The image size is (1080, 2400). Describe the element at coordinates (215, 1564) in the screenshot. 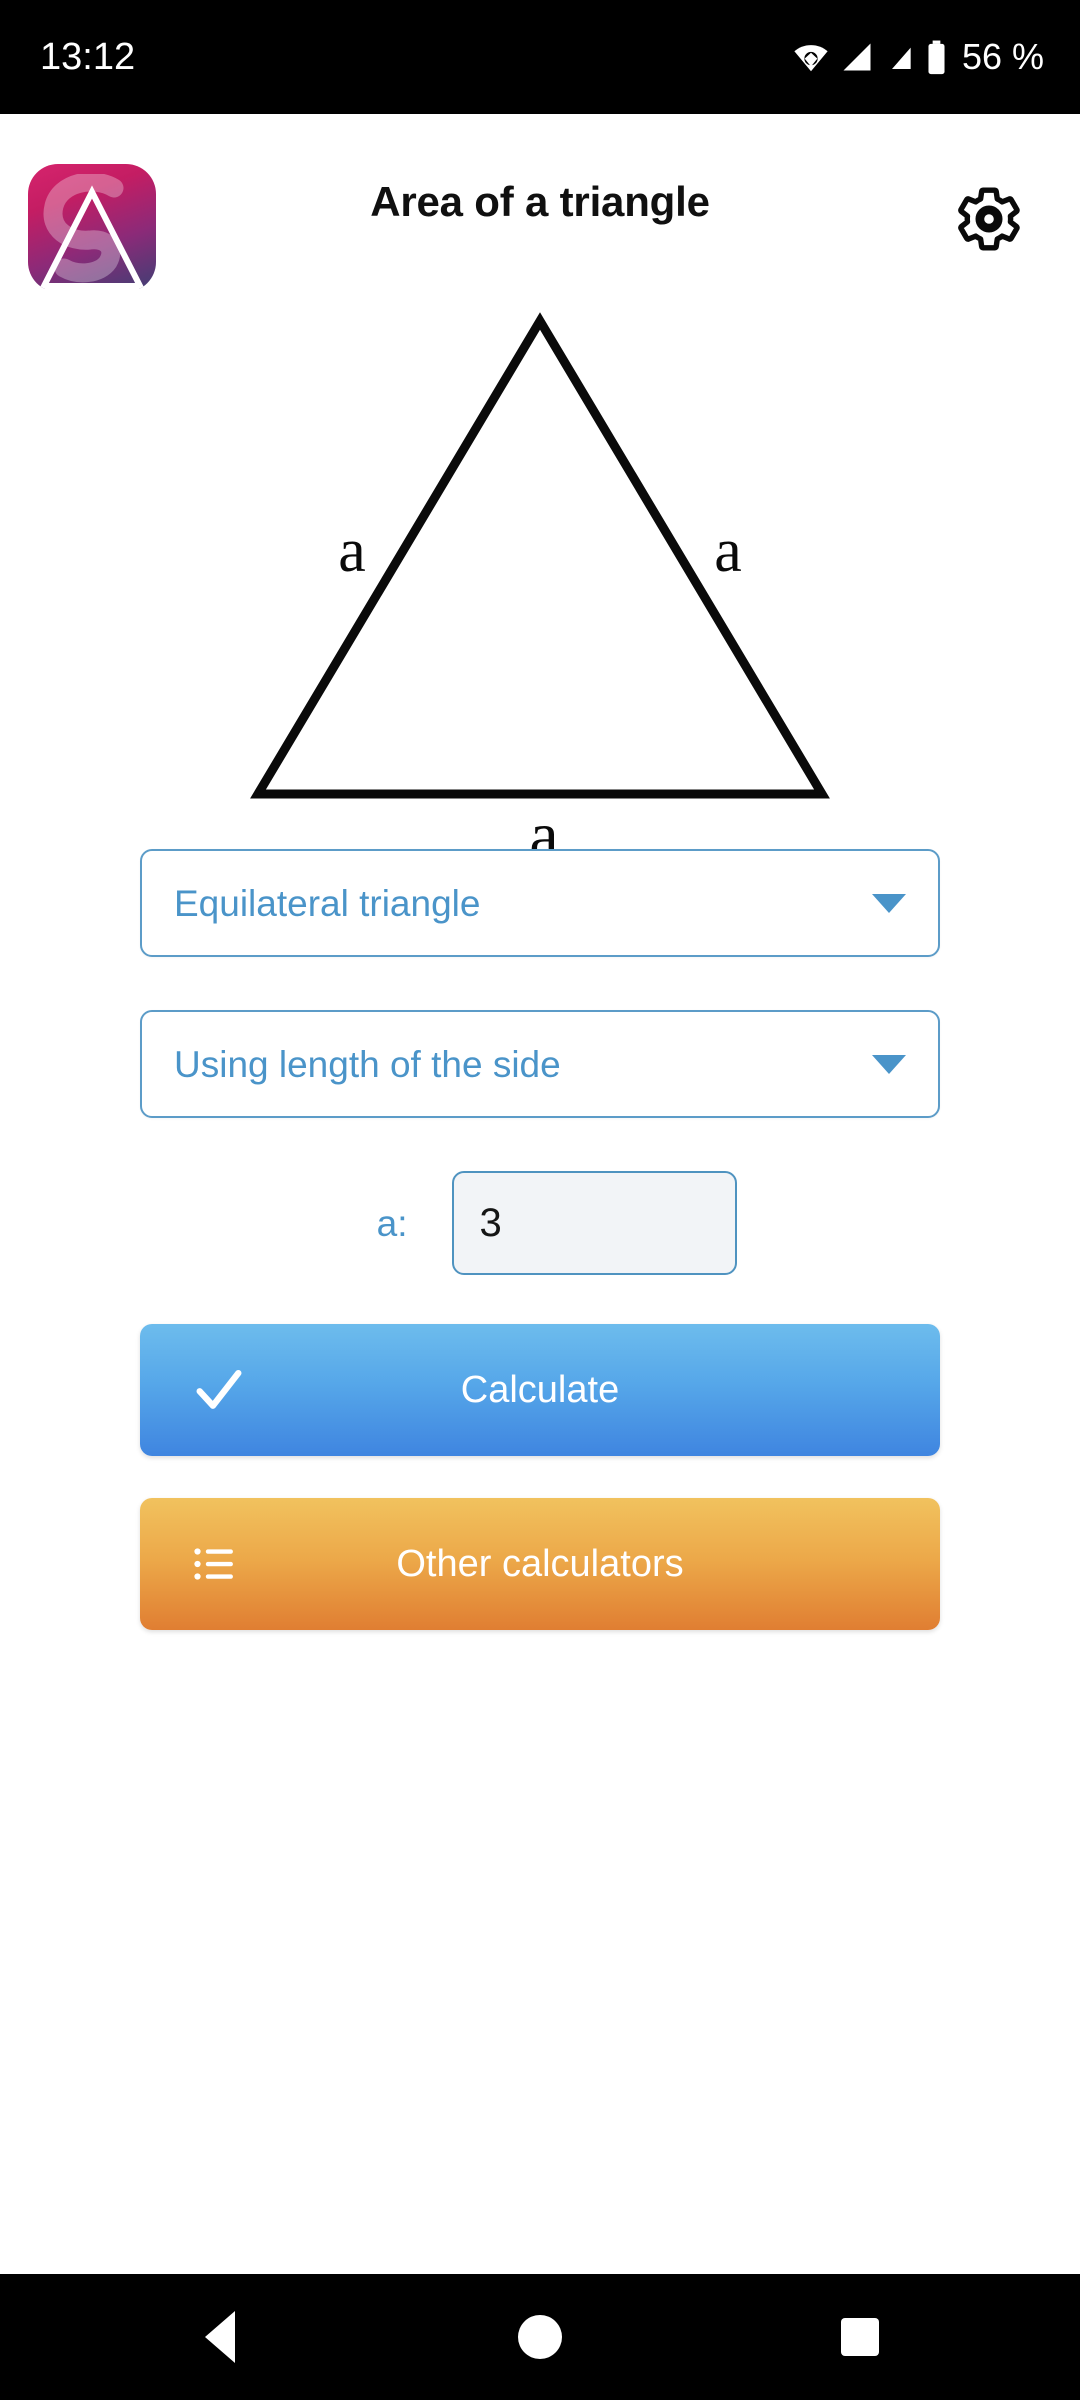

I see `list-icon` at that location.